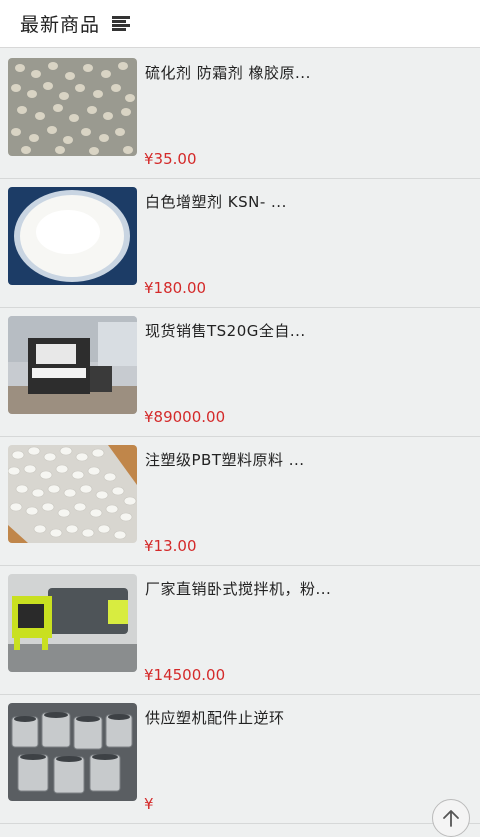  I want to click on product-price: ¥, so click(149, 804).